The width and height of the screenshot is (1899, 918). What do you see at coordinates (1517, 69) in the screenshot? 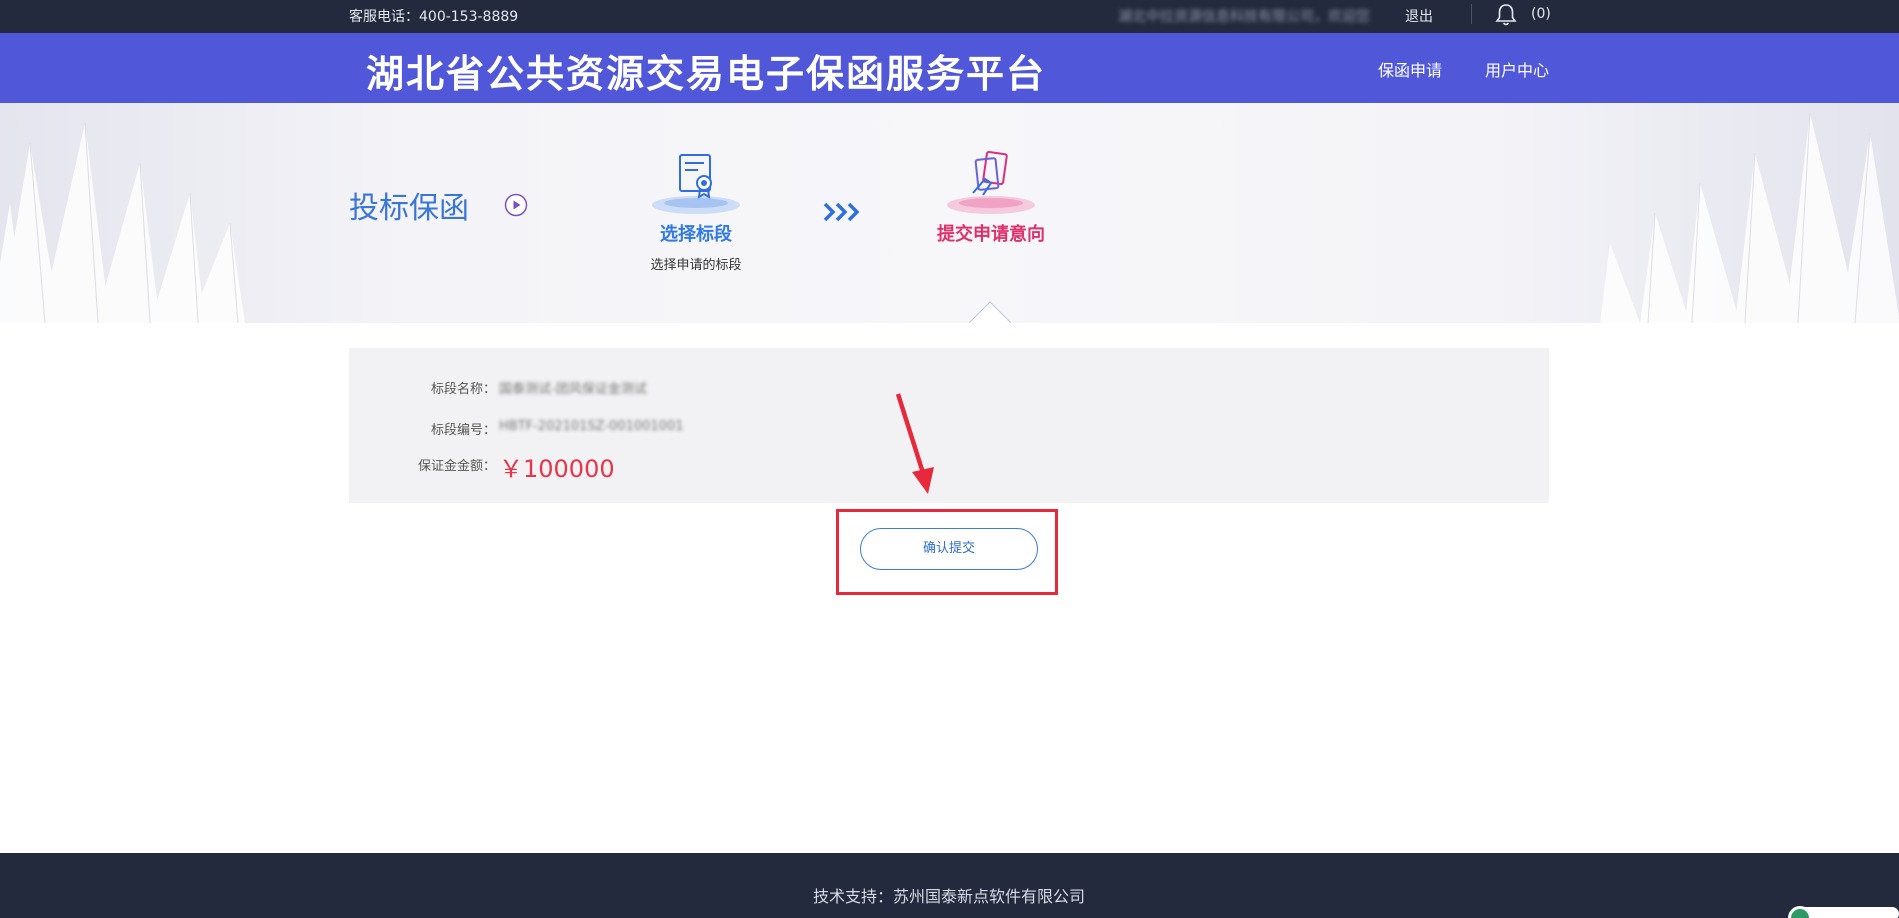
I see `nav-user-center: 用户中心` at bounding box center [1517, 69].